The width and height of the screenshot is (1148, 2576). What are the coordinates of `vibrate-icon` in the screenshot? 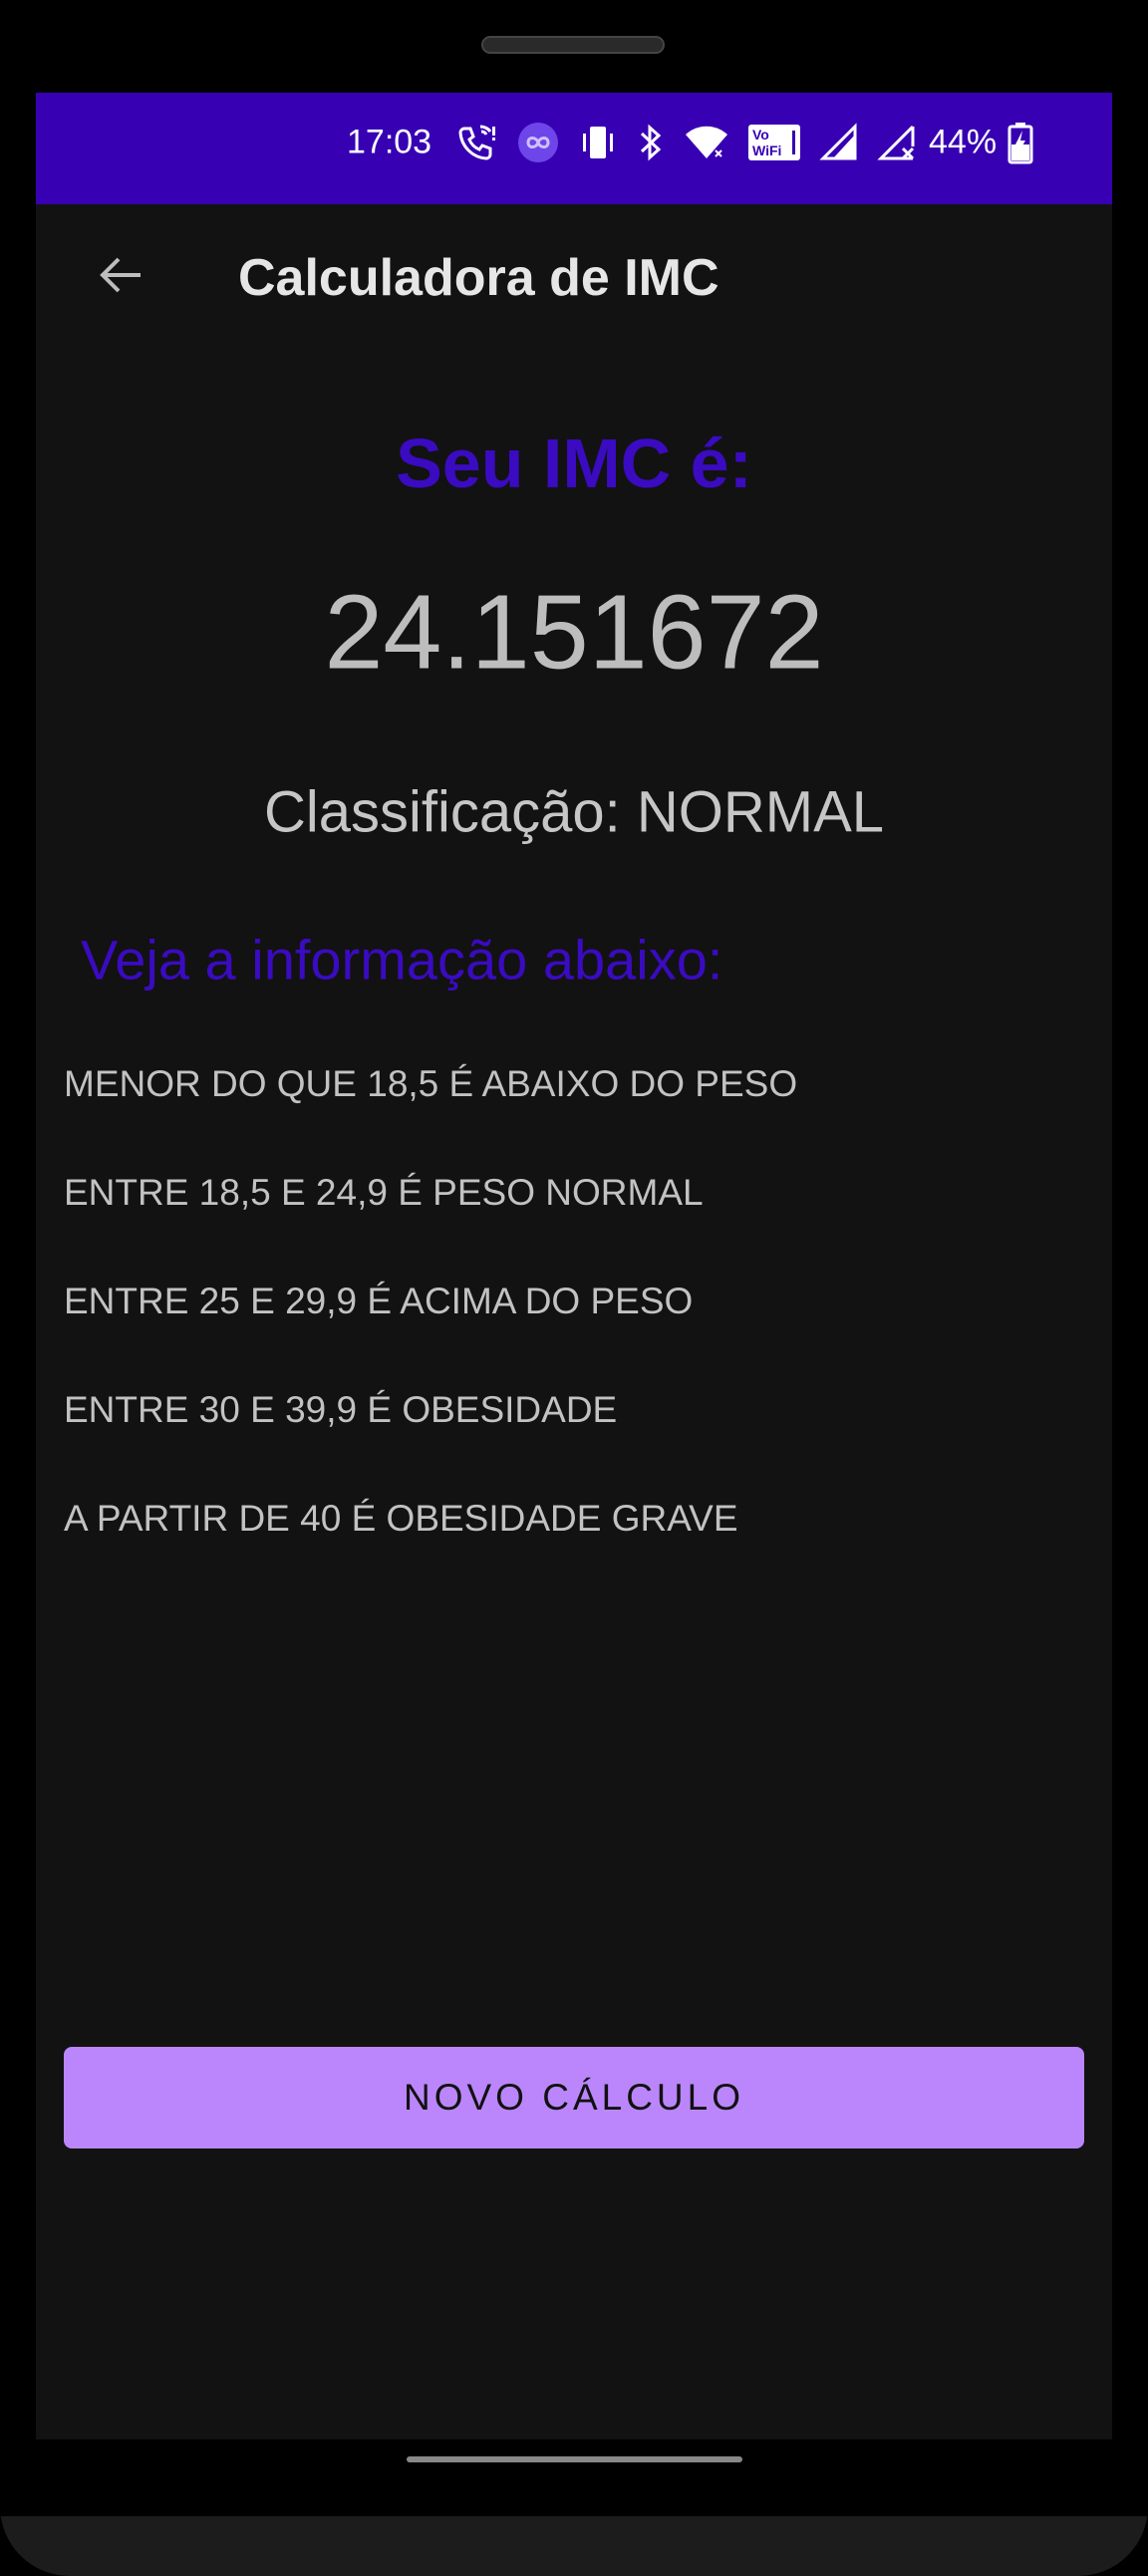 It's located at (598, 142).